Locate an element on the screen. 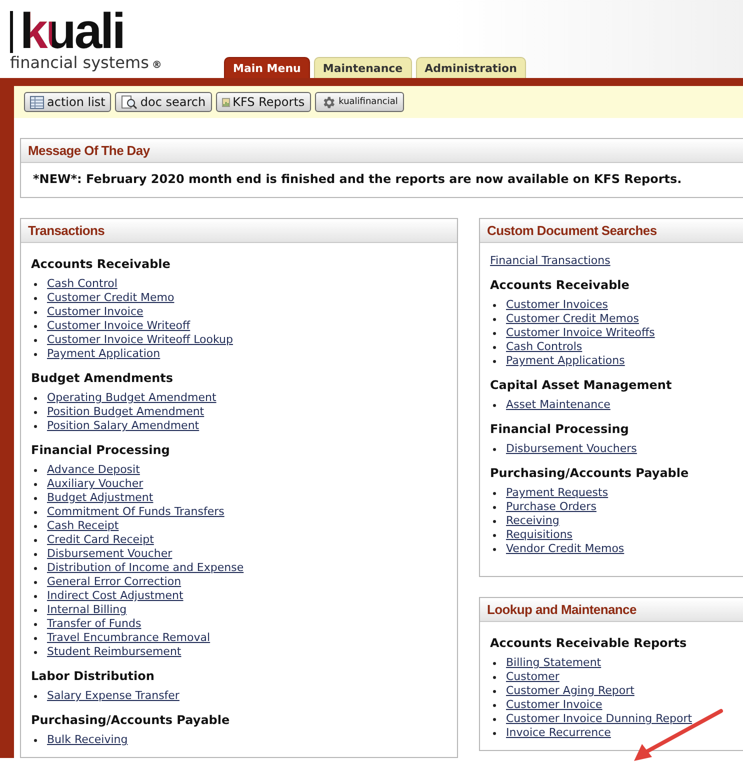 The image size is (743, 770). menu-link: General Error Correction is located at coordinates (114, 581).